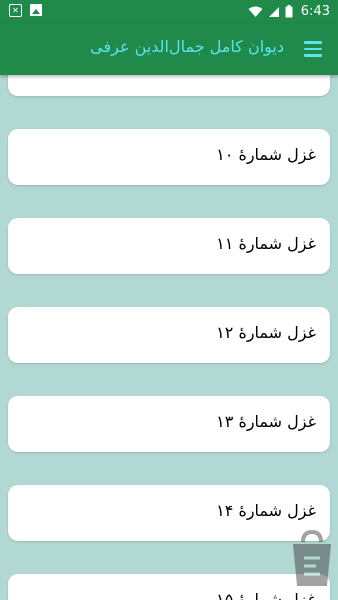  Describe the element at coordinates (266, 243) in the screenshot. I see `list-item-label: غزل شمارهٔ ۱۱` at that location.